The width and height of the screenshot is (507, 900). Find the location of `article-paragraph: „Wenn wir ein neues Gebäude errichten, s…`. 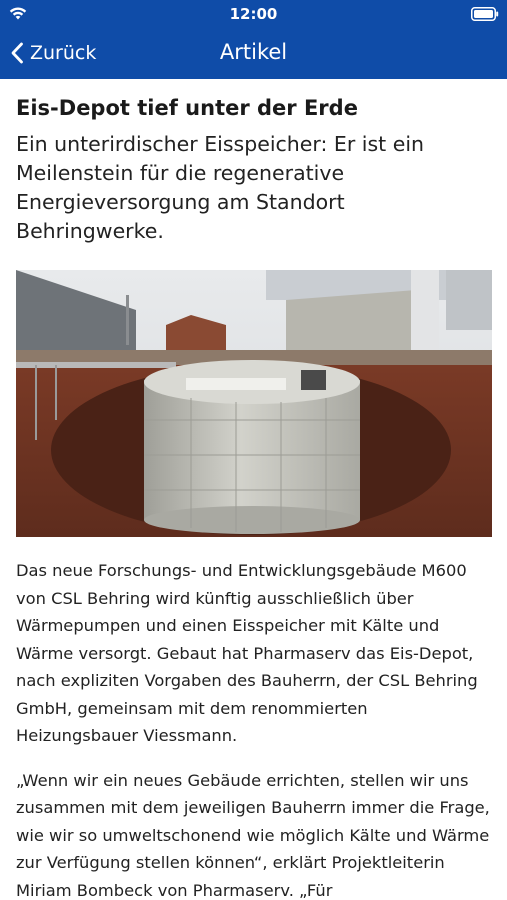

article-paragraph: „Wenn wir ein neues Gebäude errichten, s… is located at coordinates (253, 835).